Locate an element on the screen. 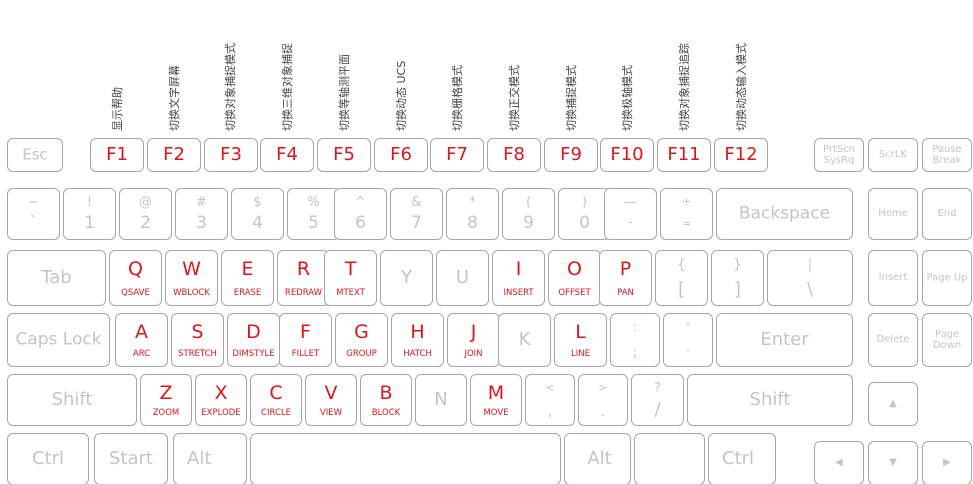 This screenshot has height=484, width=973. f10-key: F10 is located at coordinates (627, 155).